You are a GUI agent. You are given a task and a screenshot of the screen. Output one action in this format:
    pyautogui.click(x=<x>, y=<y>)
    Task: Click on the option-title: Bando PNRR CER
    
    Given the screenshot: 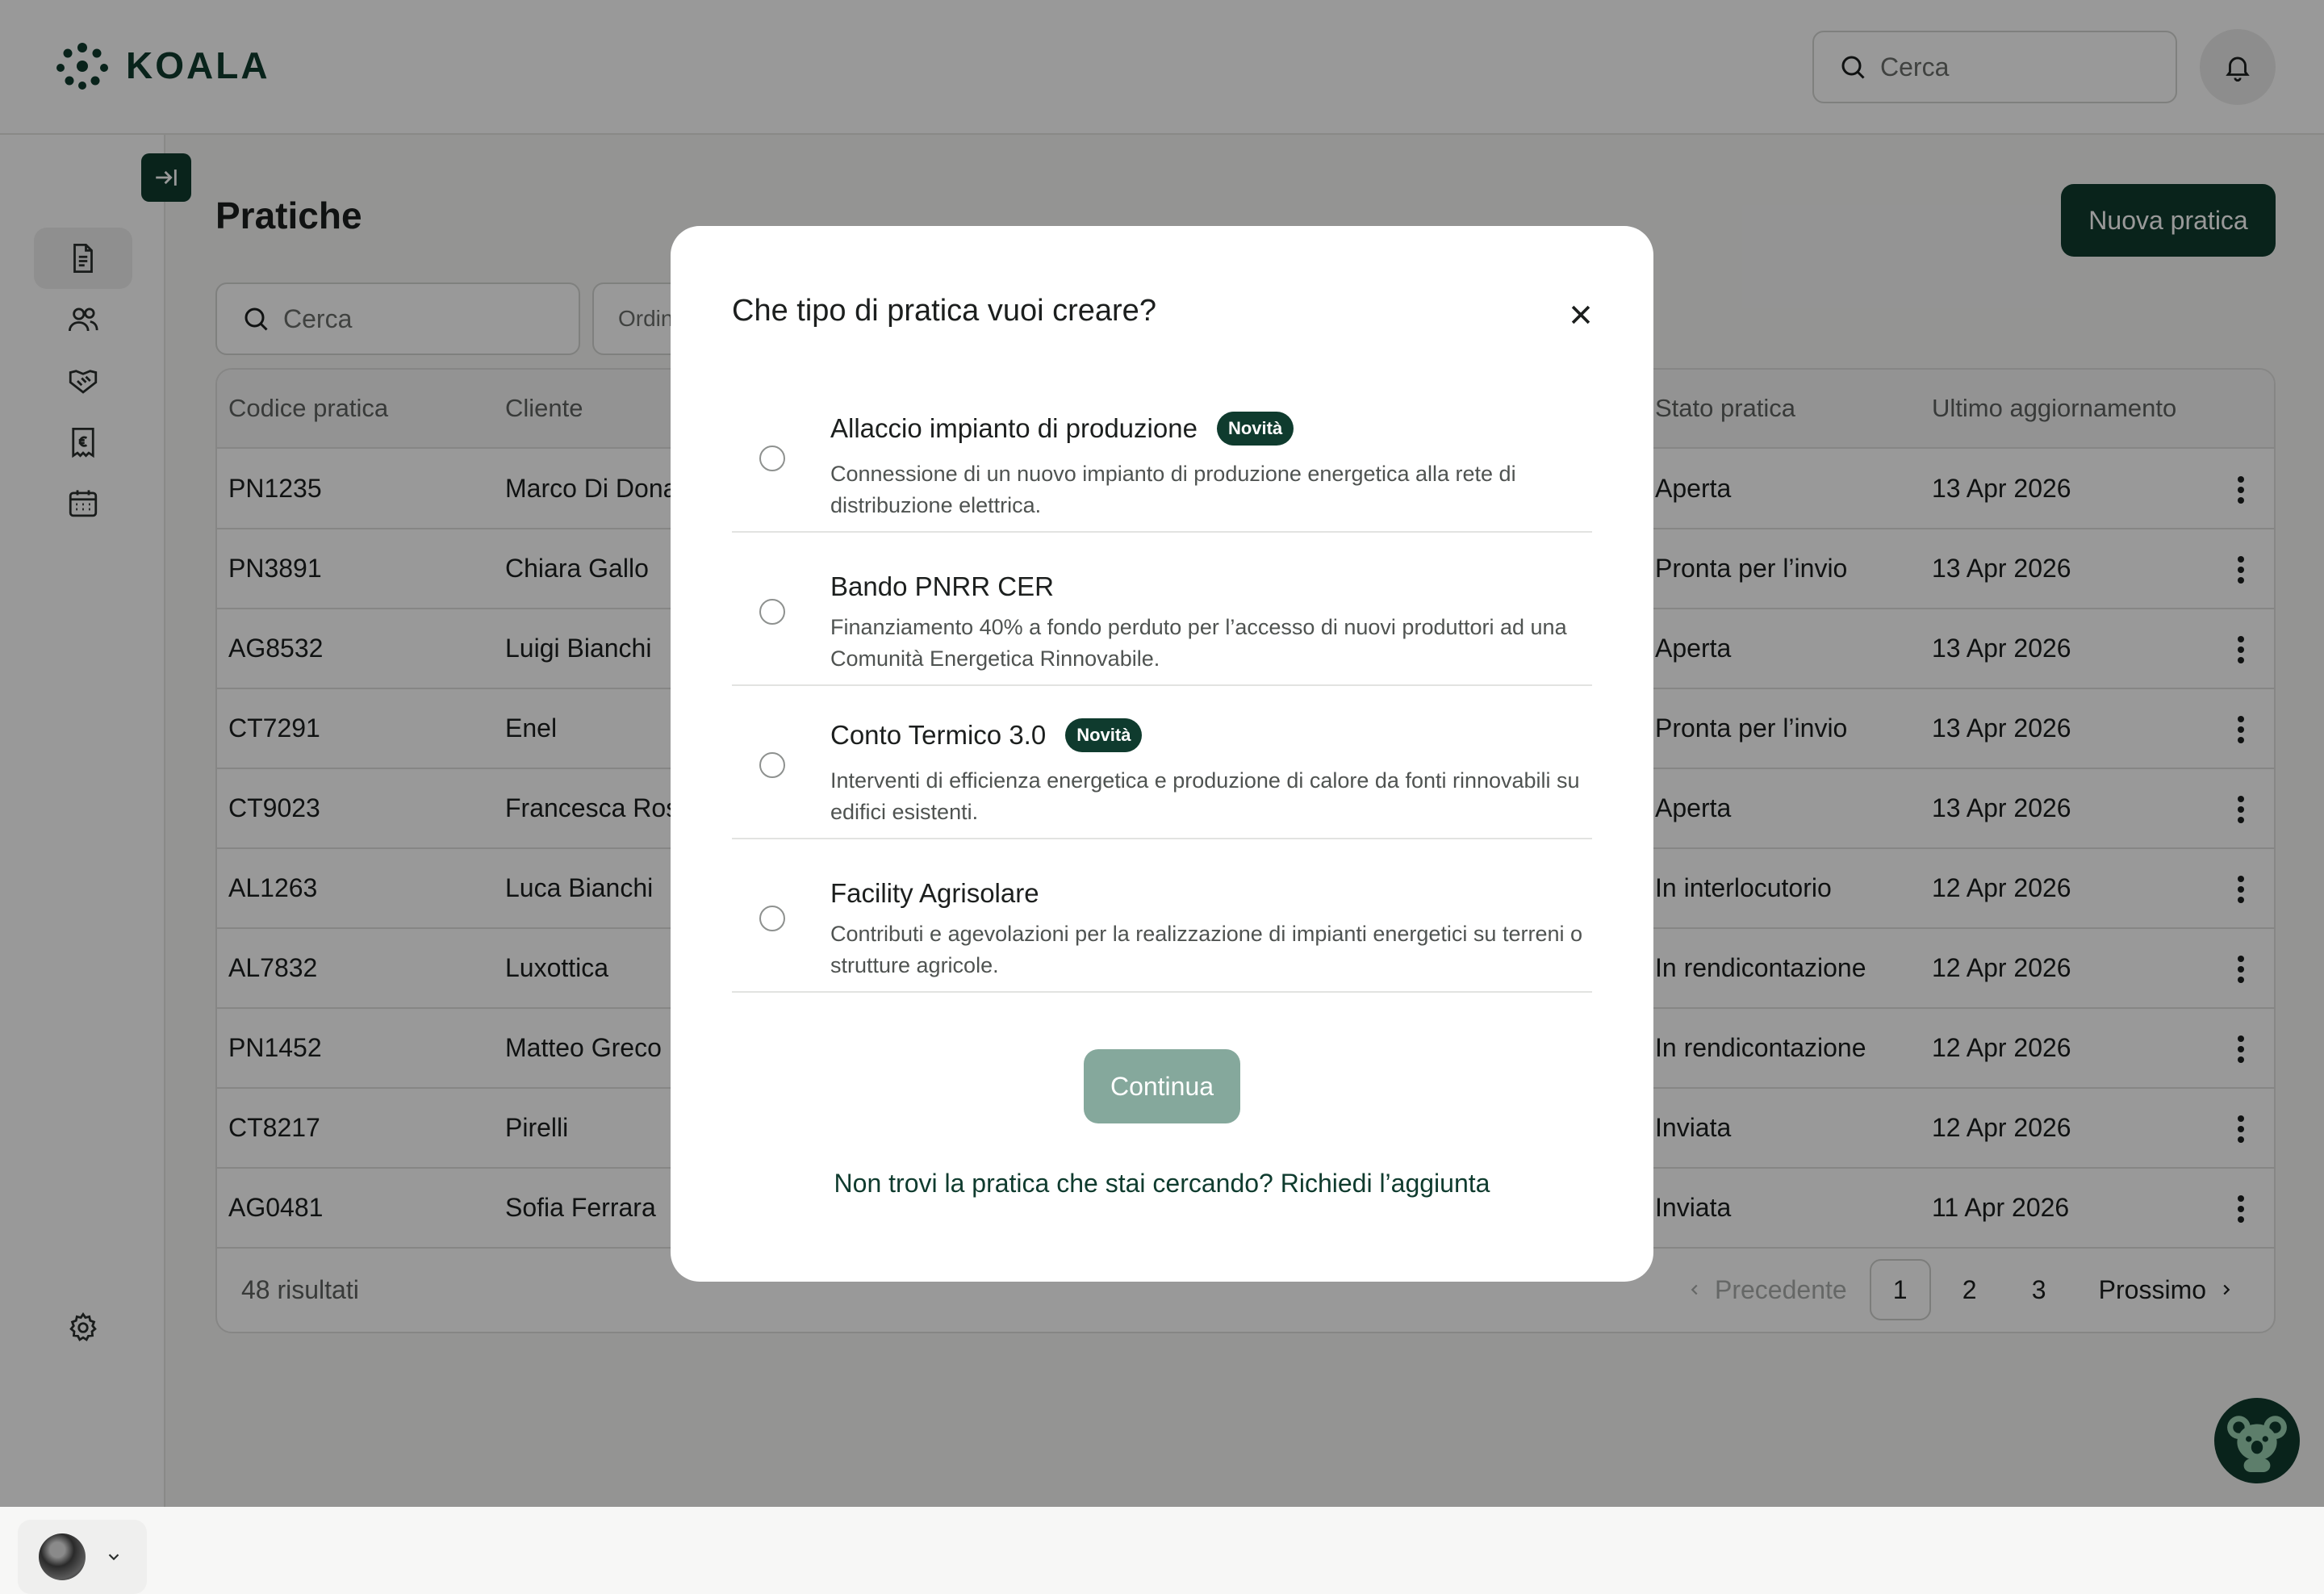 What is the action you would take?
    pyautogui.click(x=942, y=586)
    